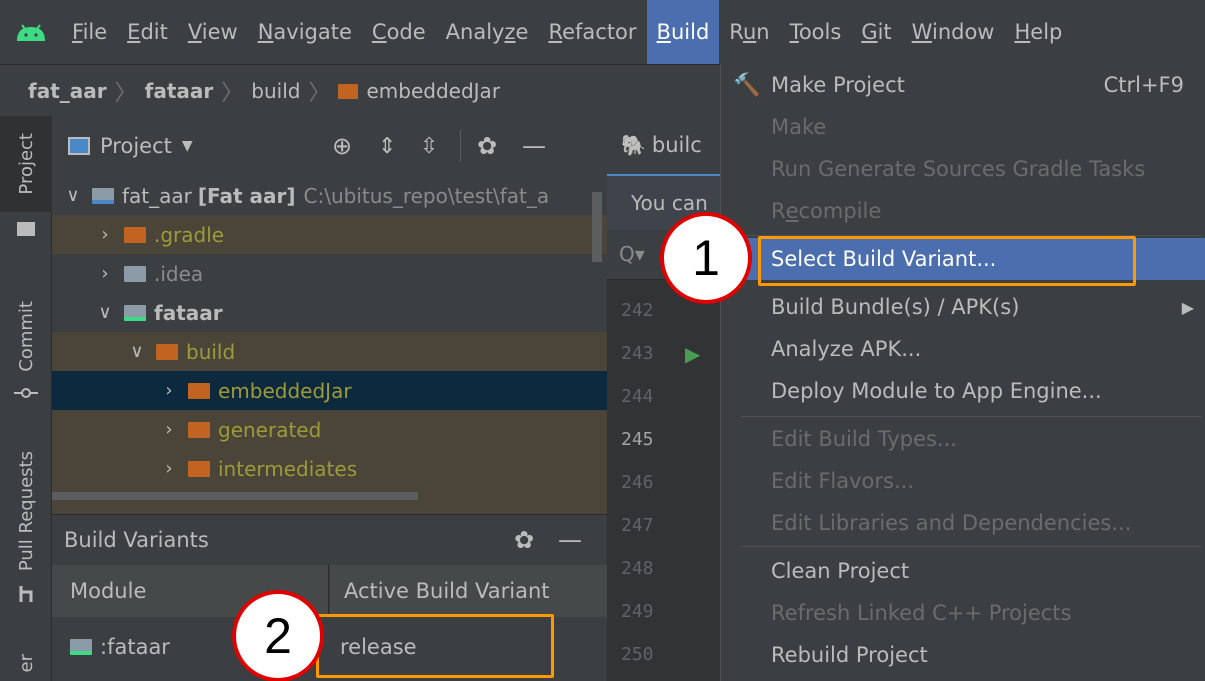 The height and width of the screenshot is (681, 1205). Describe the element at coordinates (79, 146) in the screenshot. I see `project-view-icon` at that location.